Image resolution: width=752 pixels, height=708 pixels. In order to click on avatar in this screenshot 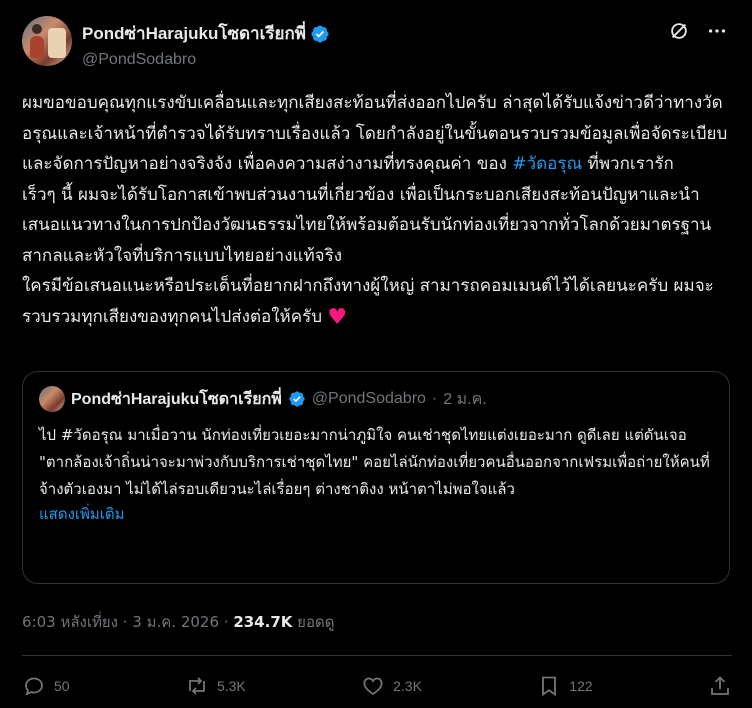, I will do `click(47, 41)`.